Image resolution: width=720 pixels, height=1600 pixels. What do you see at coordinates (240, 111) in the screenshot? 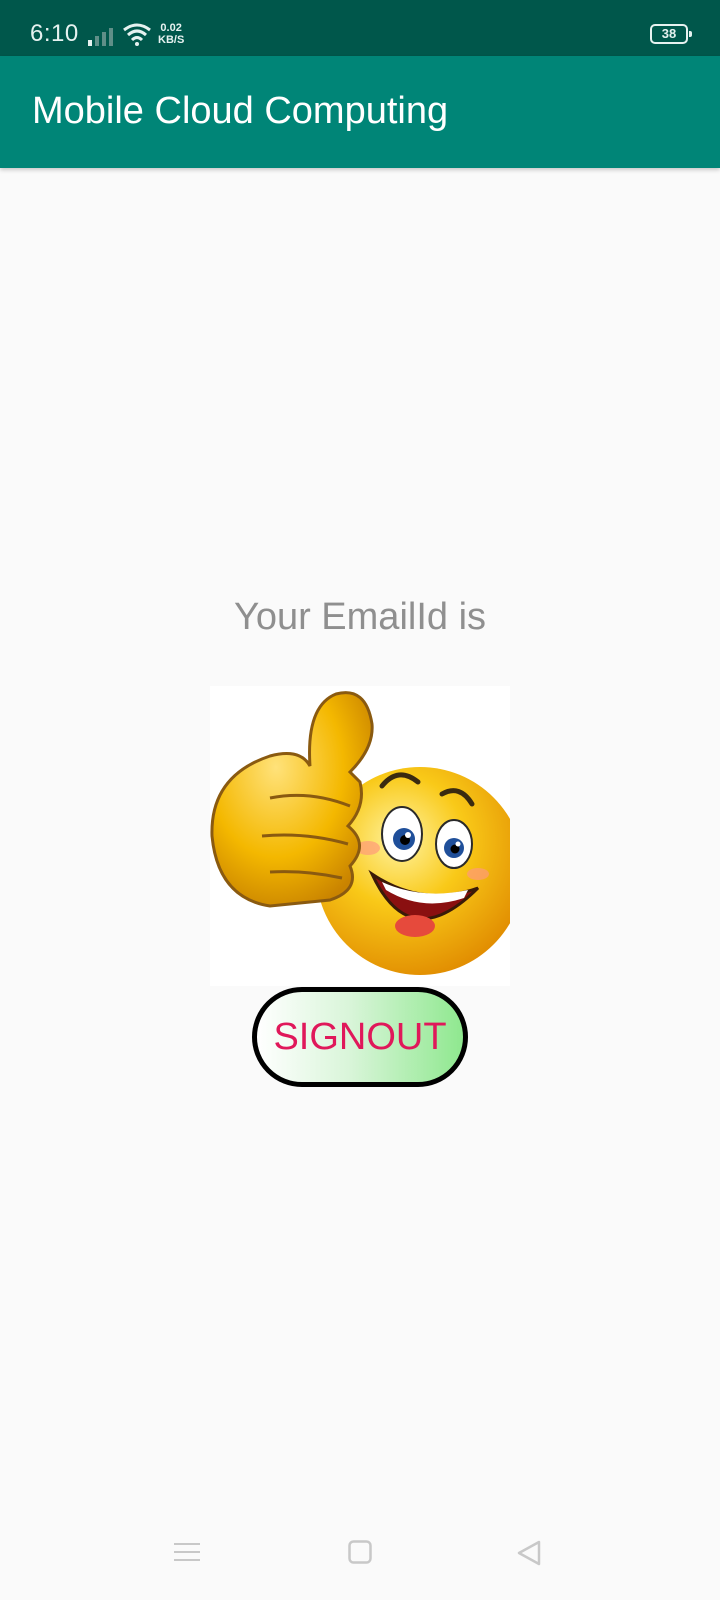
I see `app-title: Mobile Cloud Computing` at bounding box center [240, 111].